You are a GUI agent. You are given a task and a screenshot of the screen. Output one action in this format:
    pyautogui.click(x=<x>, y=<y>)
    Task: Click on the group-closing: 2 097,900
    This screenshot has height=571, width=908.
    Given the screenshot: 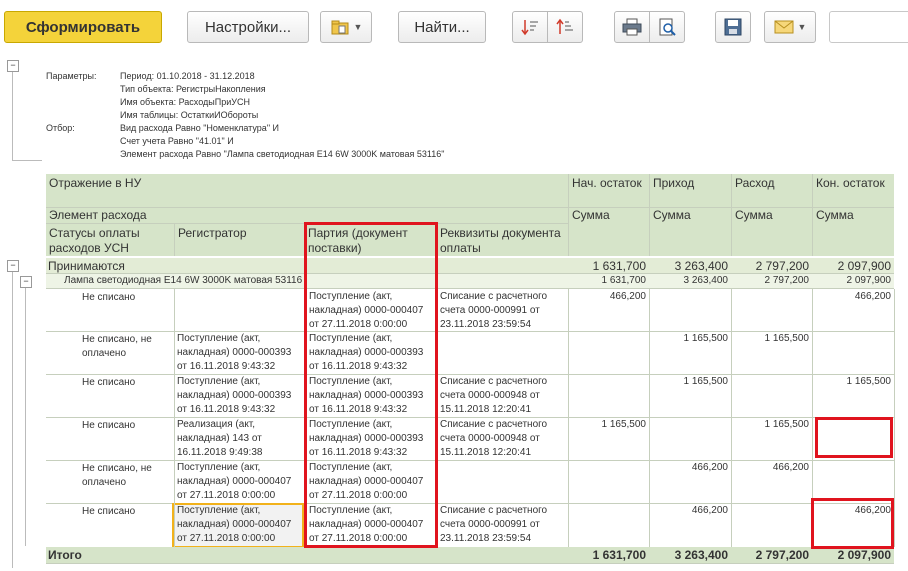 What is the action you would take?
    pyautogui.click(x=864, y=266)
    